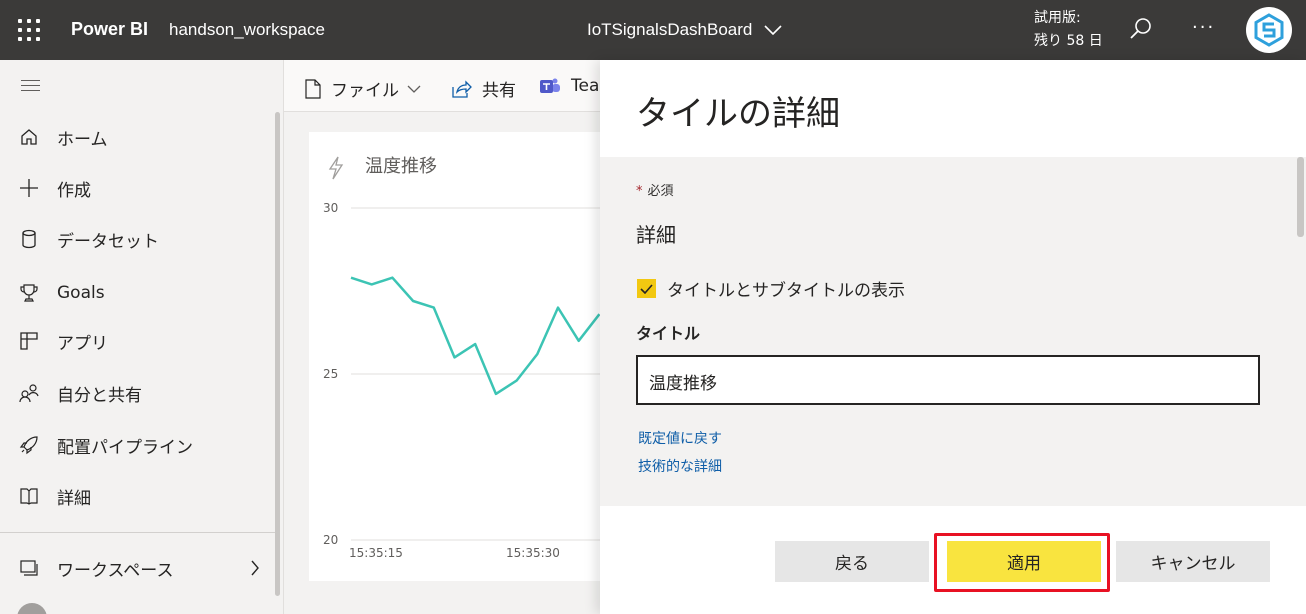 The height and width of the screenshot is (614, 1306). What do you see at coordinates (1193, 561) in the screenshot?
I see `cancel-button: キャンセル` at bounding box center [1193, 561].